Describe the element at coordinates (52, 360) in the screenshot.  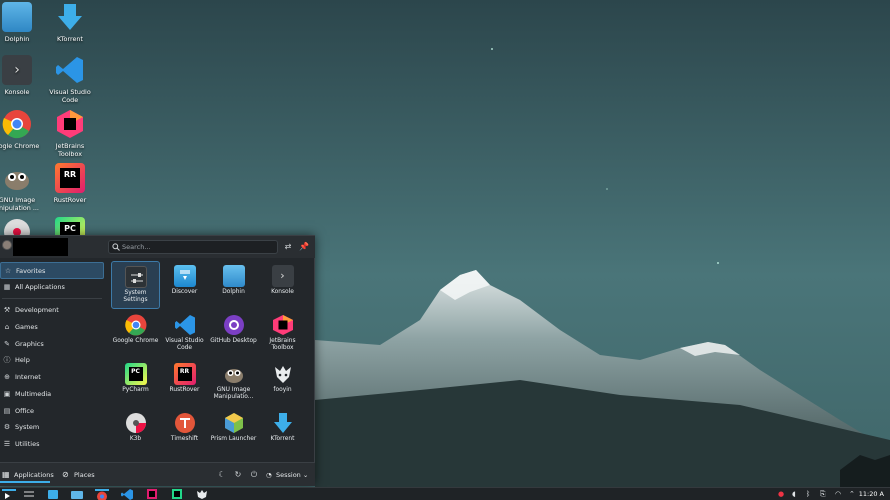
I see `category-help: ⓘ Help` at that location.